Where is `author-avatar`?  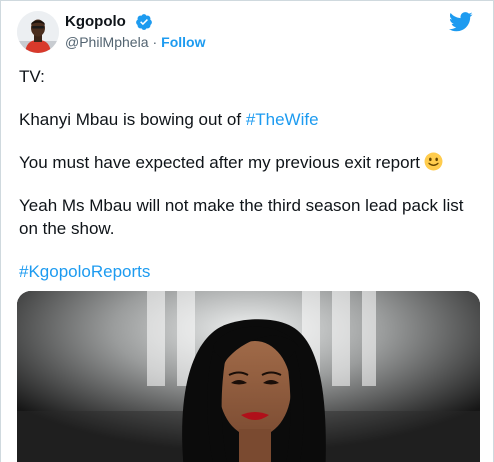
author-avatar is located at coordinates (38, 32).